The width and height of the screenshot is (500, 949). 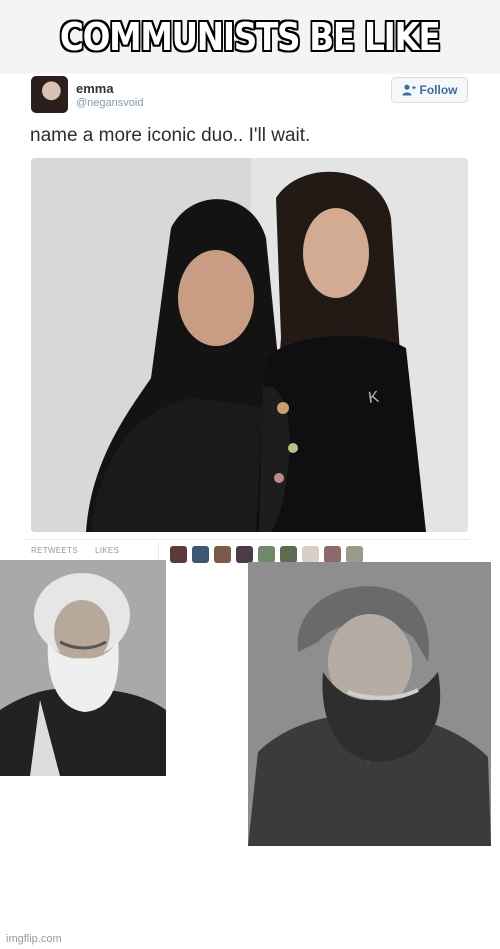 What do you see at coordinates (49, 94) in the screenshot?
I see `avatar` at bounding box center [49, 94].